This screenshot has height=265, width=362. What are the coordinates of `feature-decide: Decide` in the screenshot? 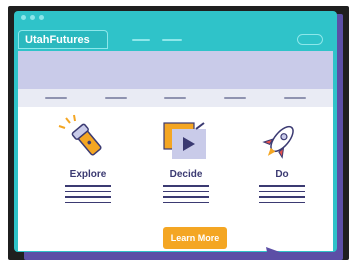 It's located at (186, 158).